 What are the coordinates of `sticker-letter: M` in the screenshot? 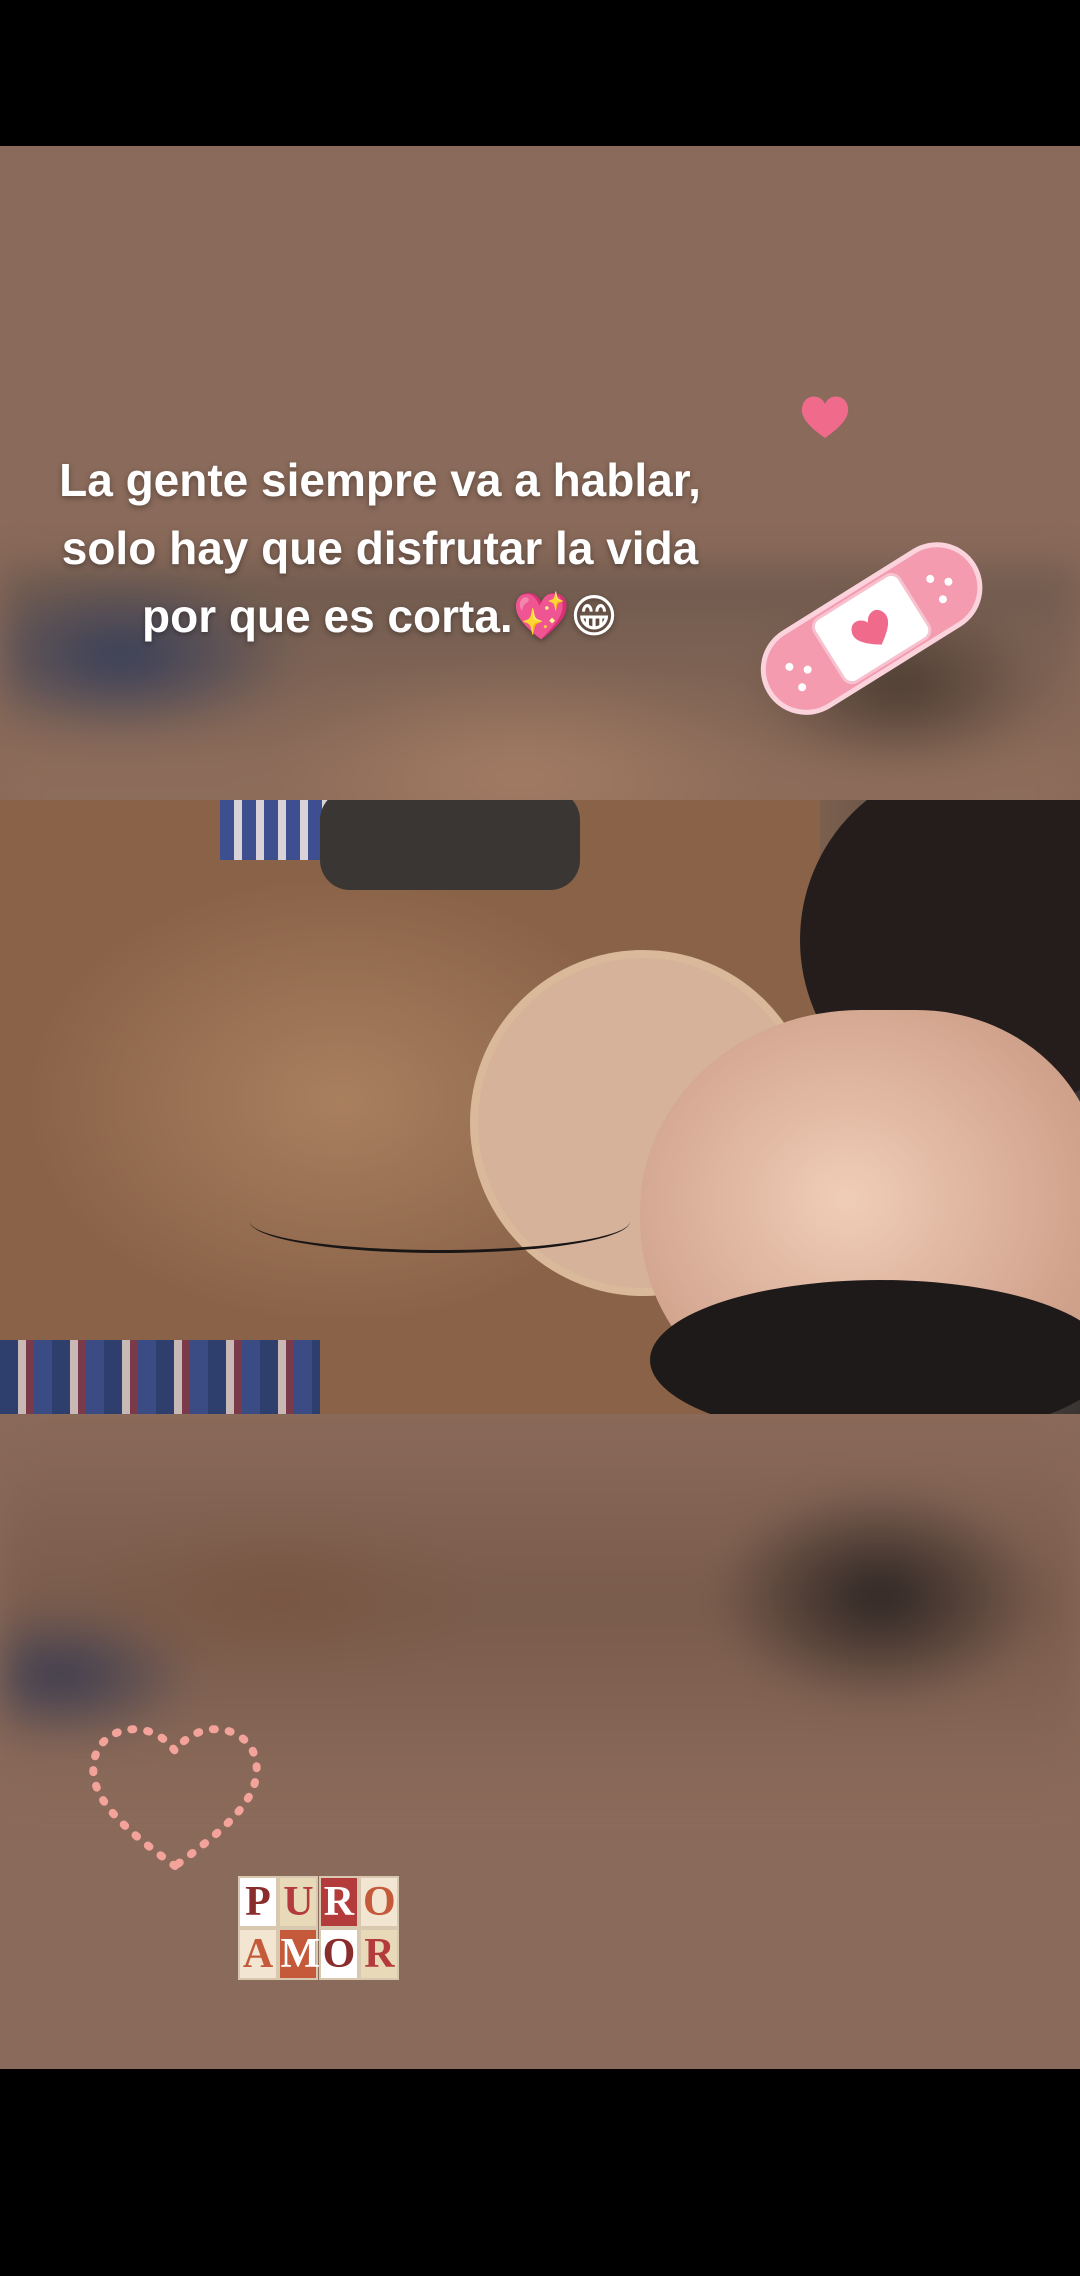 It's located at (299, 1954).